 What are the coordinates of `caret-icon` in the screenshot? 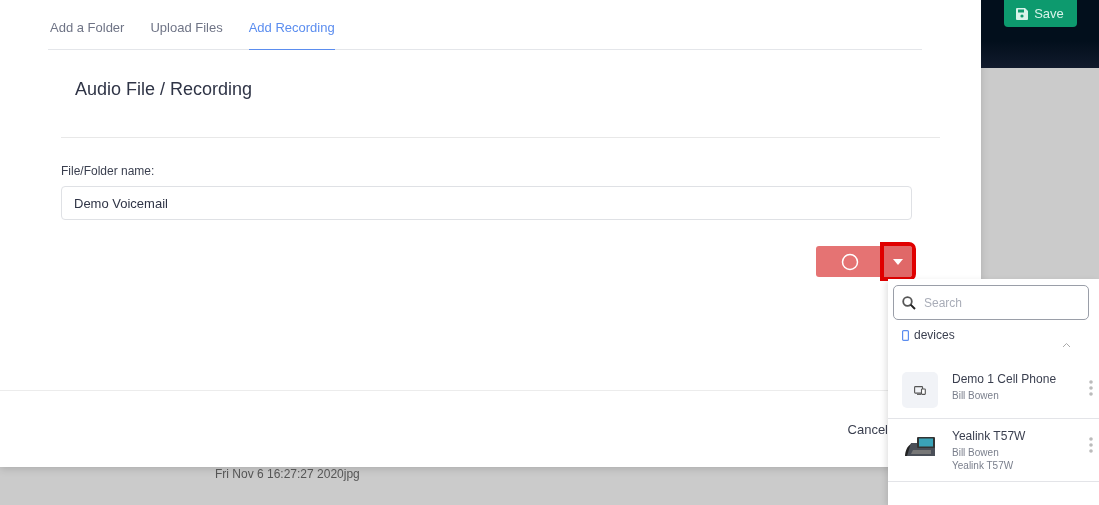 It's located at (898, 261).